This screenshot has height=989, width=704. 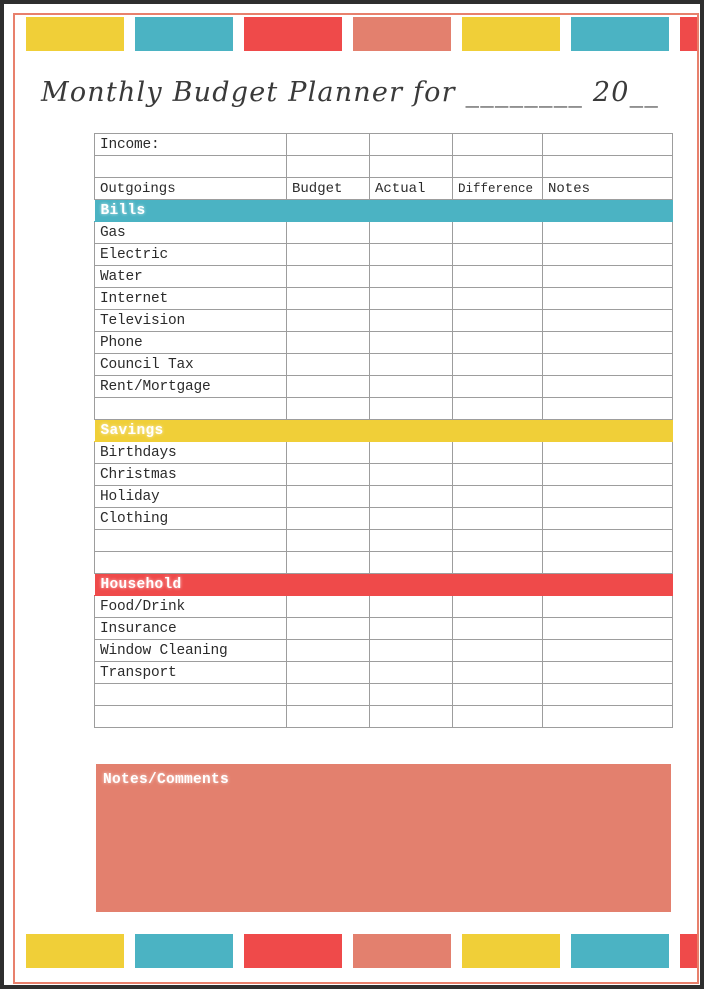 What do you see at coordinates (497, 254) in the screenshot?
I see `bills-row-1-difference` at bounding box center [497, 254].